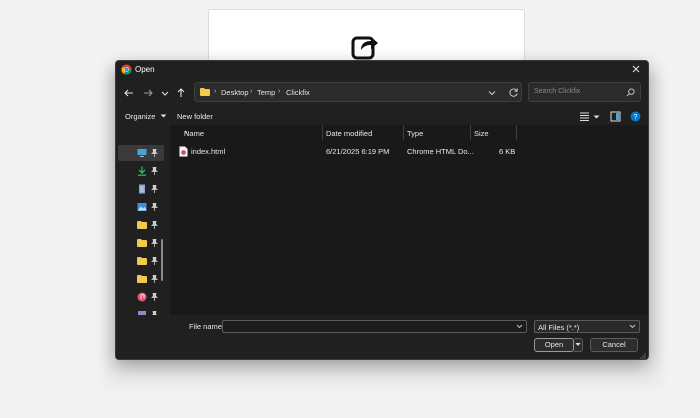 This screenshot has height=418, width=700. I want to click on window-title: Open, so click(145, 69).